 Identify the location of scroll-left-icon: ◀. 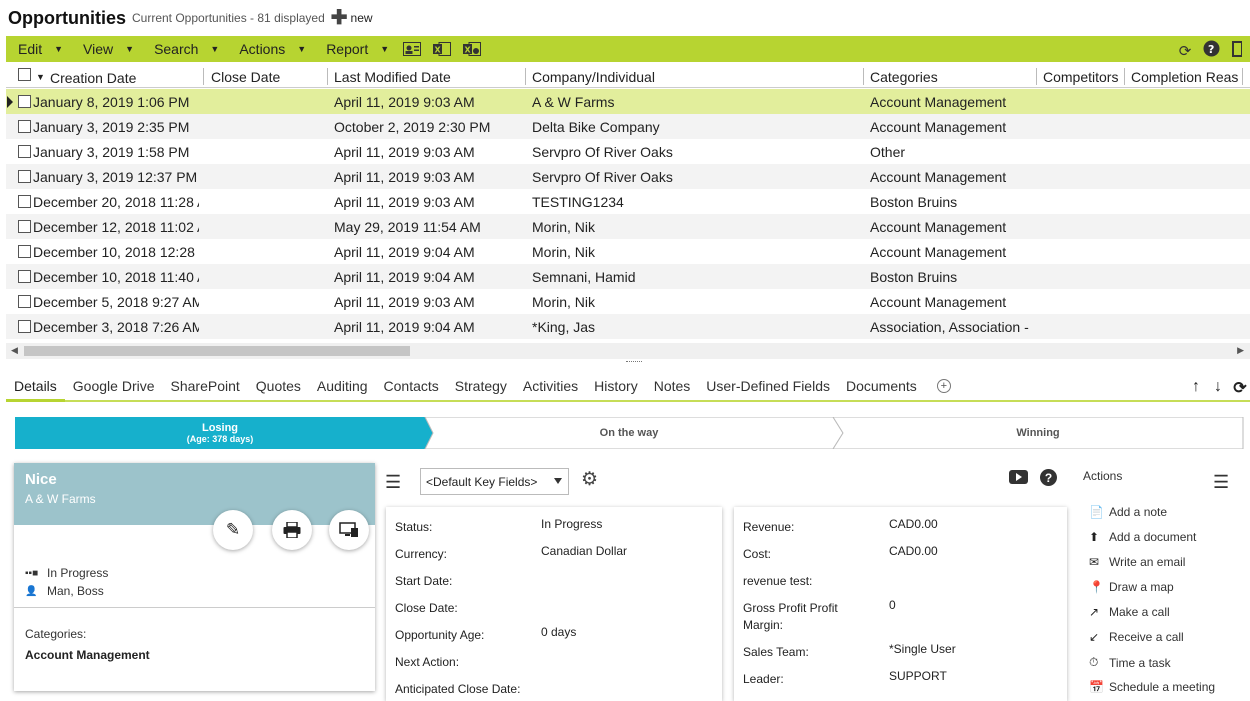
(14, 350).